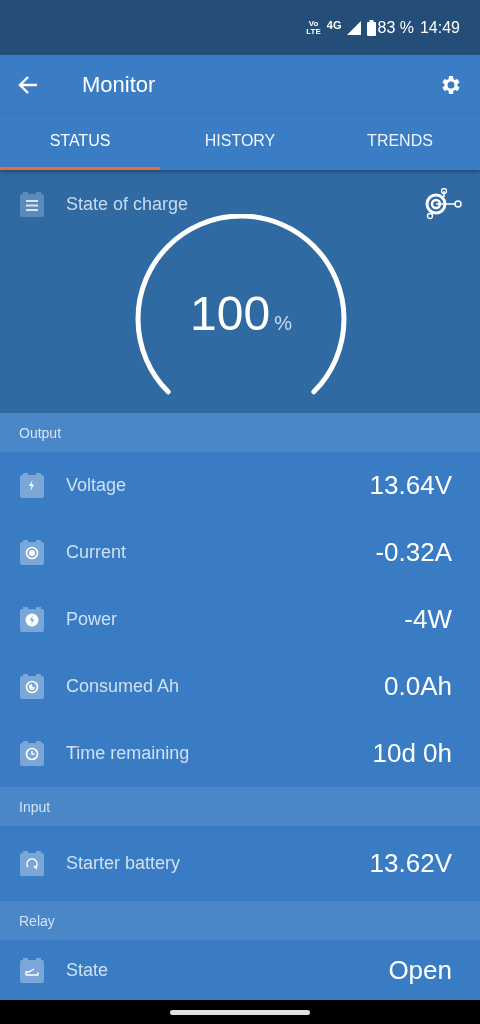 The image size is (480, 1024). What do you see at coordinates (240, 806) in the screenshot?
I see `section-header: Input` at bounding box center [240, 806].